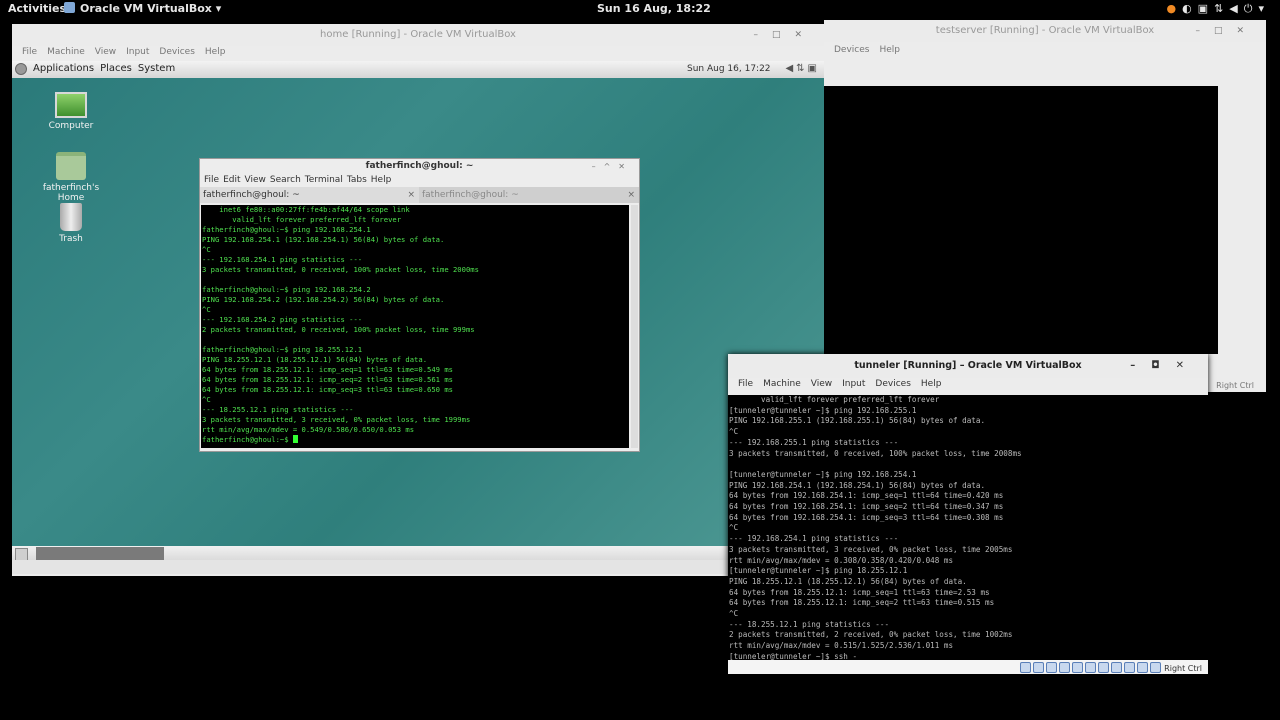 The image size is (1280, 720). What do you see at coordinates (1236, 8) in the screenshot?
I see `volume-icon: ◀` at bounding box center [1236, 8].